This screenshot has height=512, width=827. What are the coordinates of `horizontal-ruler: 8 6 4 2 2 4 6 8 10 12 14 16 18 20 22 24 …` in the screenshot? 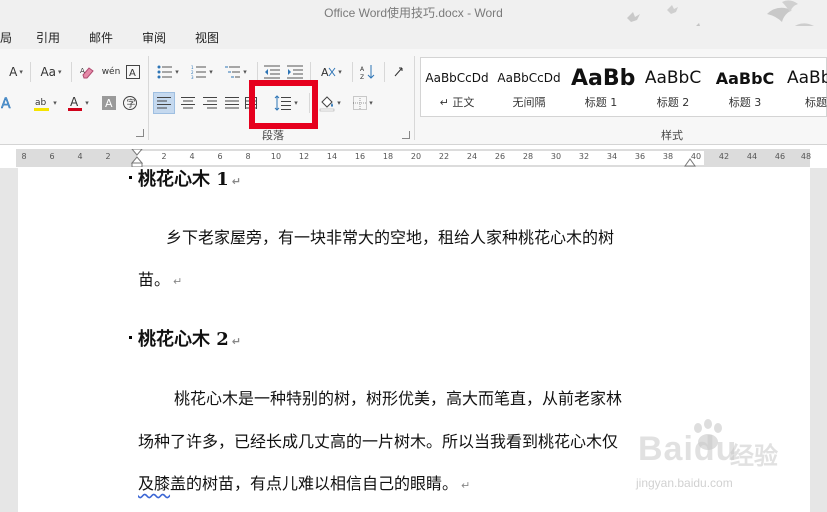 It's located at (413, 158).